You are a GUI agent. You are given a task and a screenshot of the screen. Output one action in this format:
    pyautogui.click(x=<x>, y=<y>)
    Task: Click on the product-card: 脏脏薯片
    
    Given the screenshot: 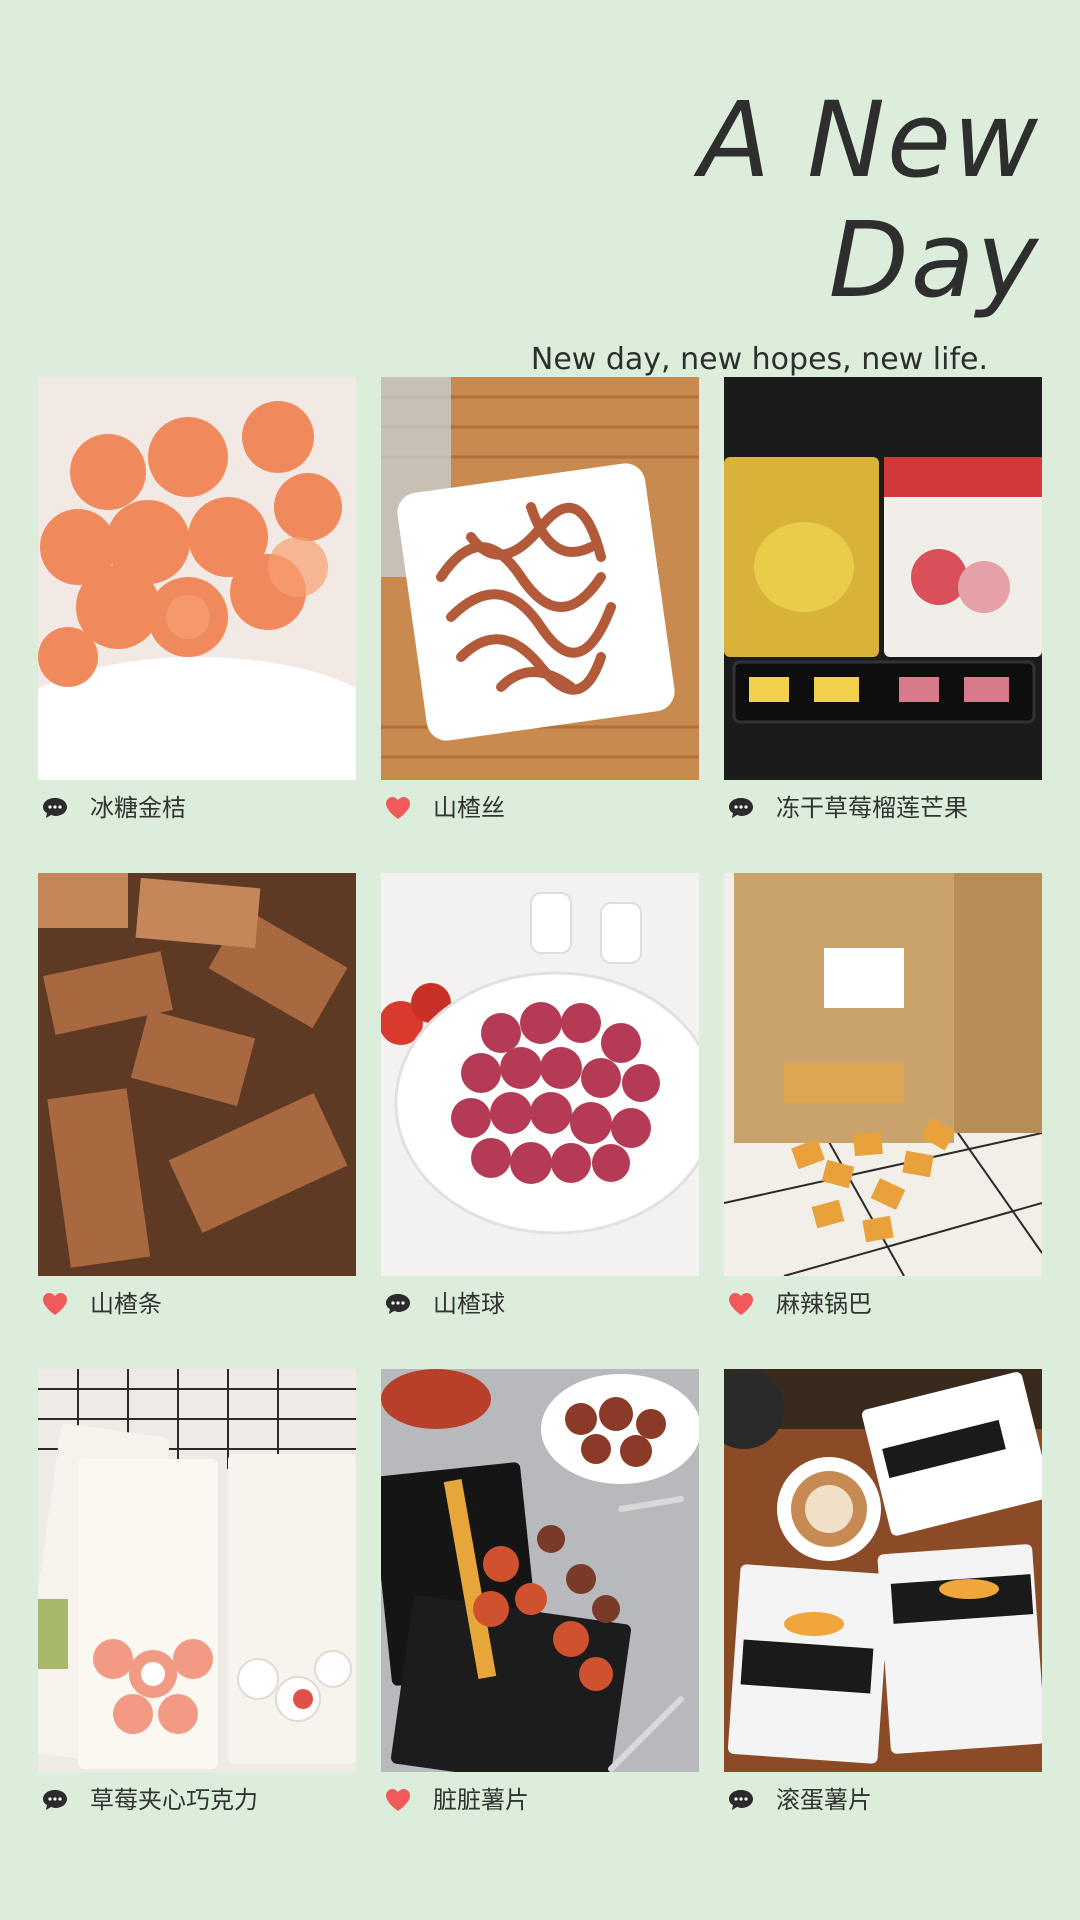 What is the action you would take?
    pyautogui.click(x=540, y=1592)
    